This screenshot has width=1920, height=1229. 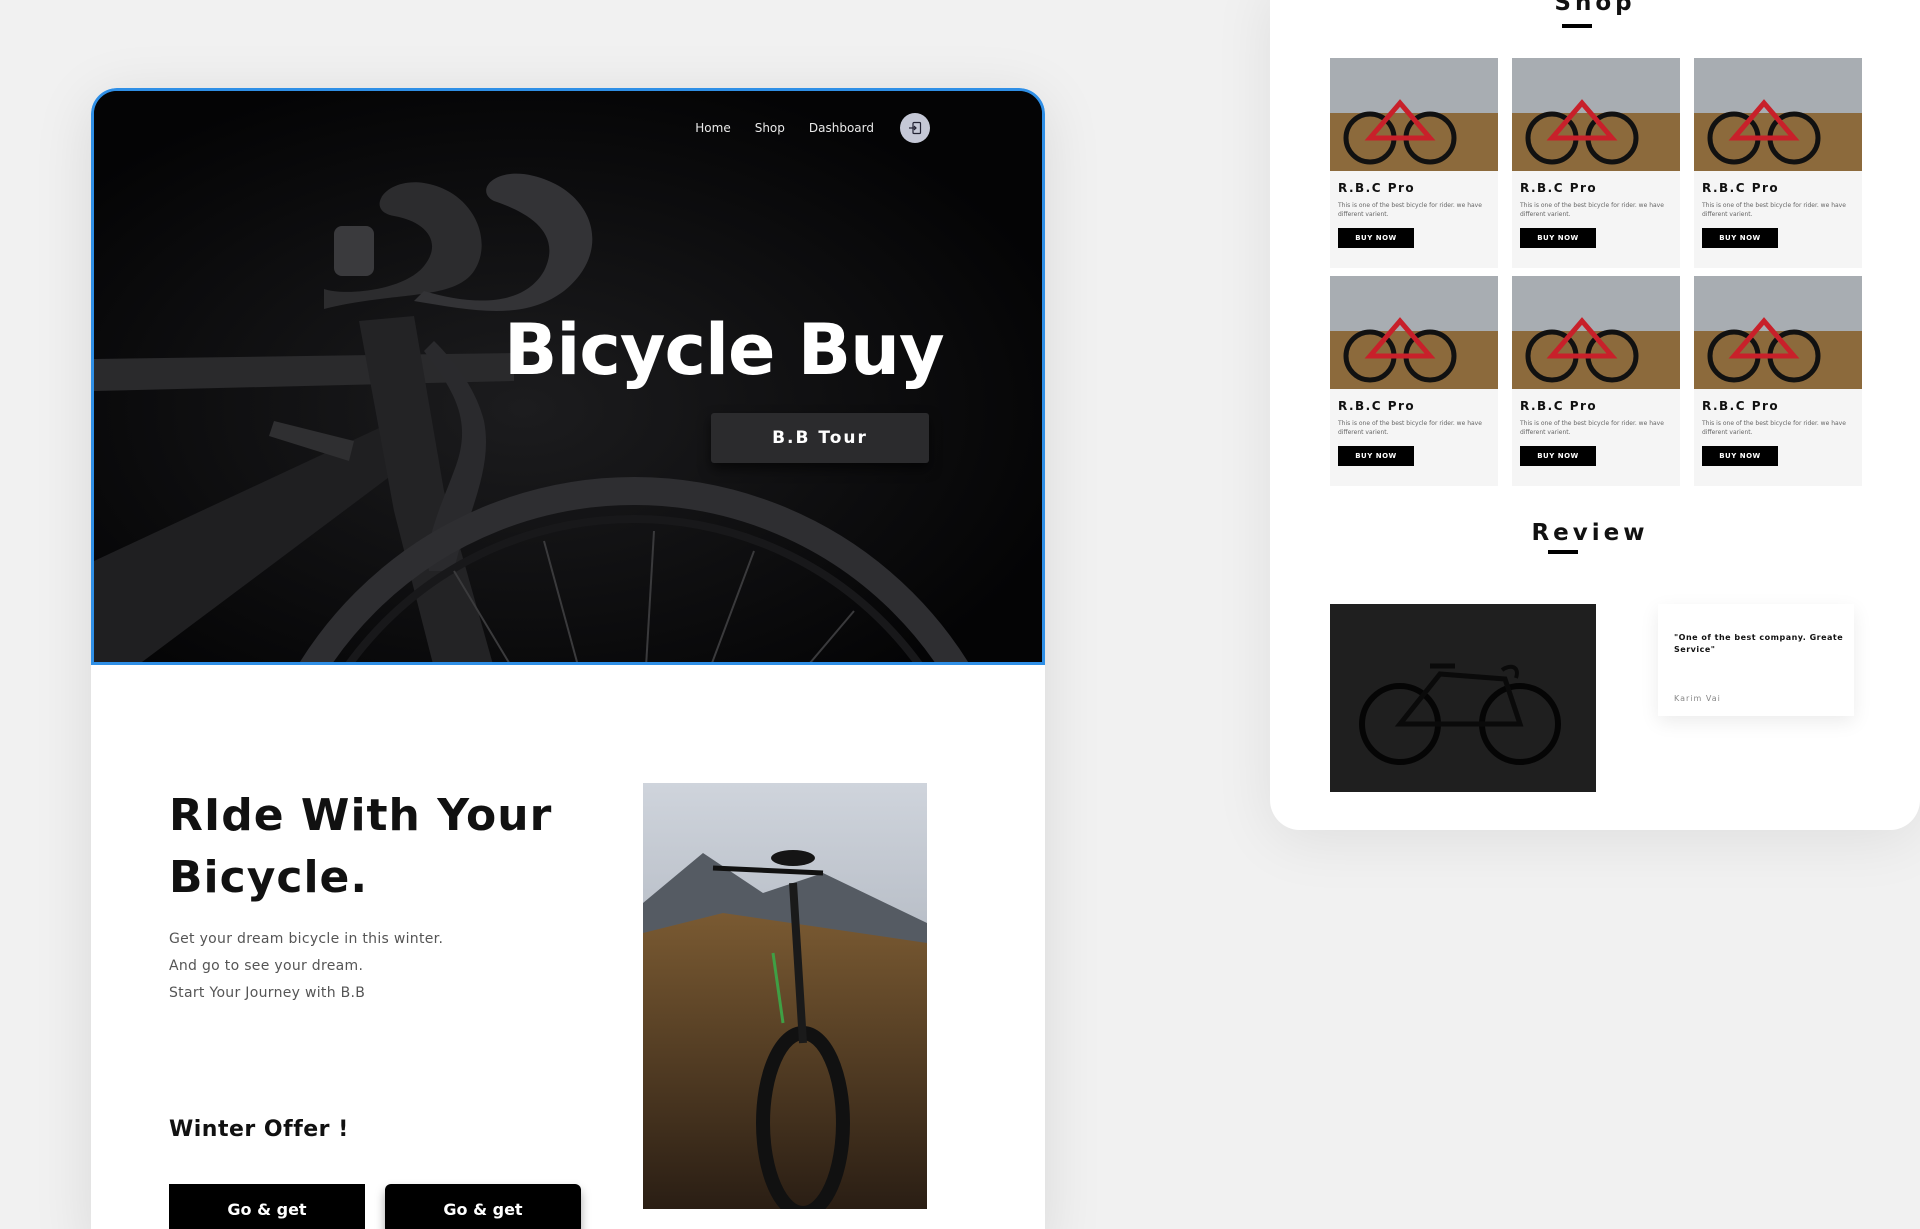 I want to click on login-arrow-icon, so click(x=915, y=128).